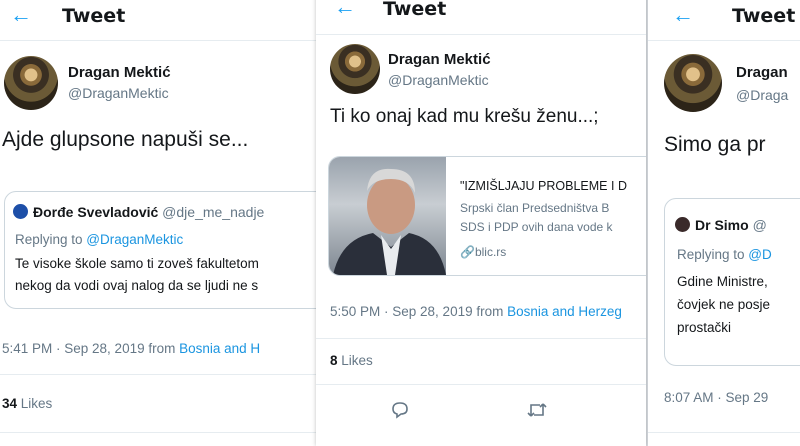 Image resolution: width=800 pixels, height=446 pixels. I want to click on card-domain: blic.rs, so click(490, 252).